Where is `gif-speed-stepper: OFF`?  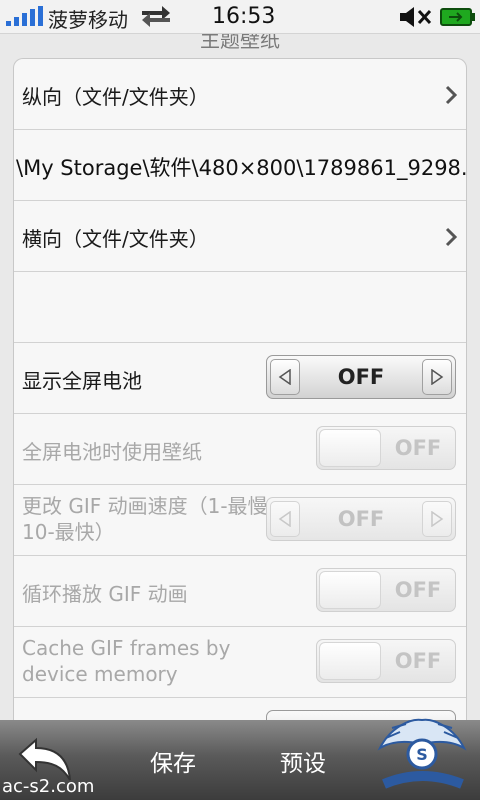
gif-speed-stepper: OFF is located at coordinates (361, 519).